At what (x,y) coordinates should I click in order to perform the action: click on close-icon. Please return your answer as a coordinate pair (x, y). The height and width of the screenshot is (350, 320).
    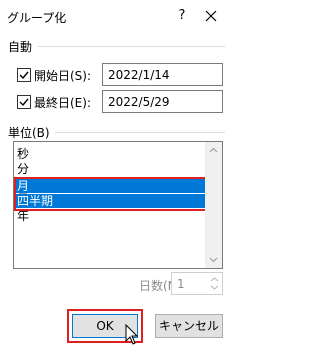
    Looking at the image, I should click on (211, 16).